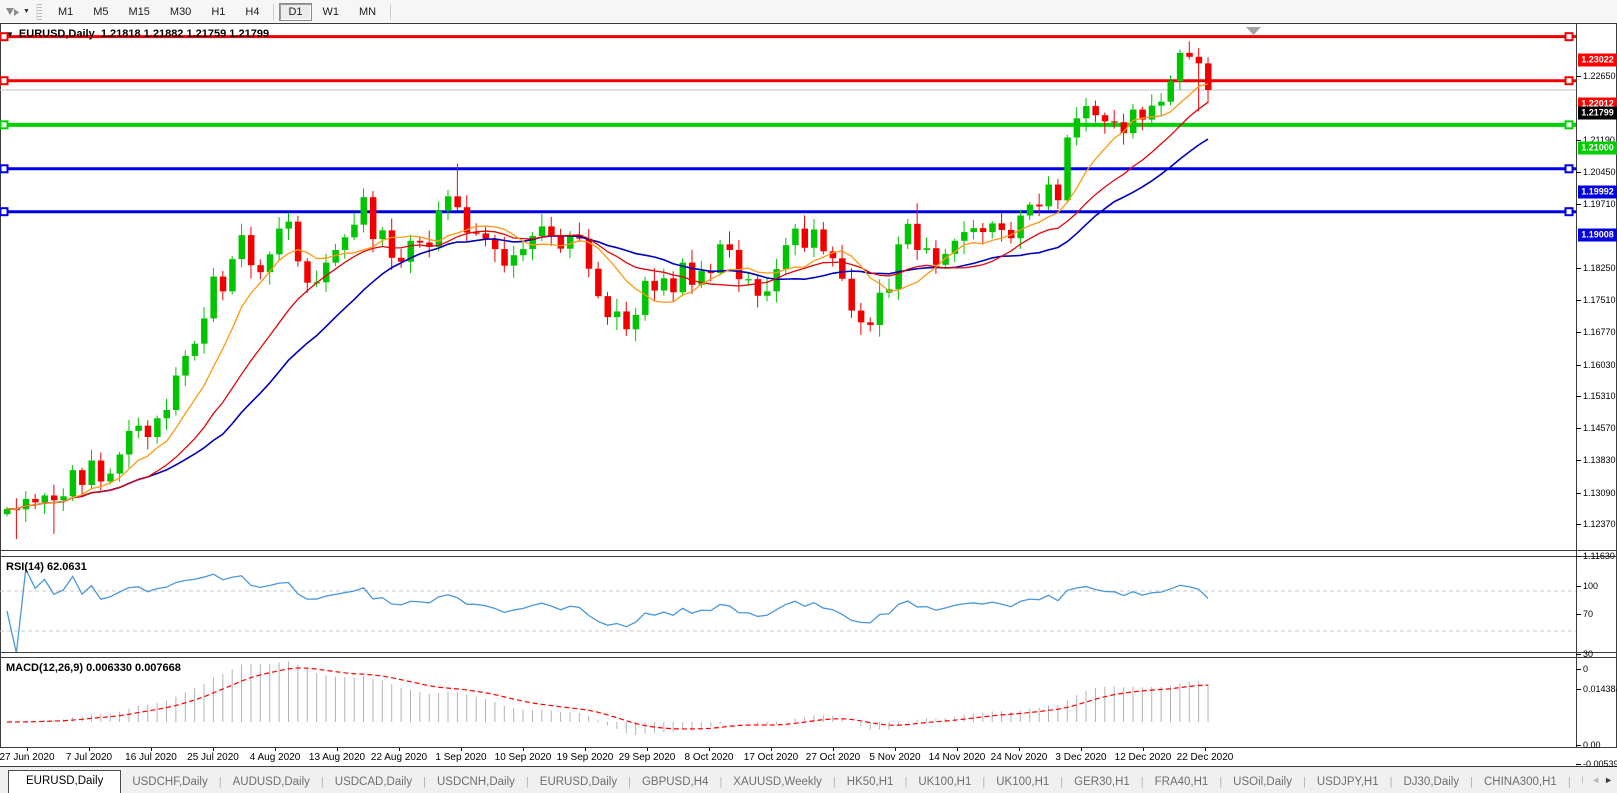  Describe the element at coordinates (1599, 171) in the screenshot. I see `price-tick-label: 1.20450` at that location.